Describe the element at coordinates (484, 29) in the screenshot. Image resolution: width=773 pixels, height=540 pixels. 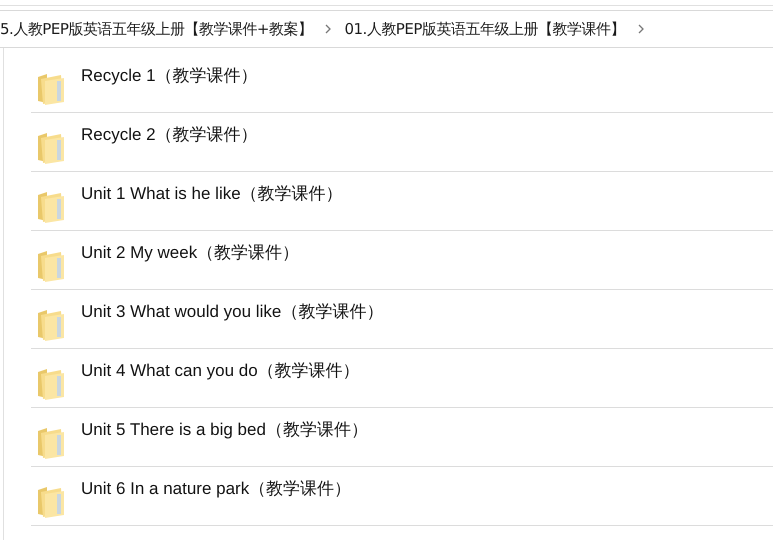
I see `breadcrumb-item: 01.人教PEP版英语五年级上册【教学课件】` at that location.